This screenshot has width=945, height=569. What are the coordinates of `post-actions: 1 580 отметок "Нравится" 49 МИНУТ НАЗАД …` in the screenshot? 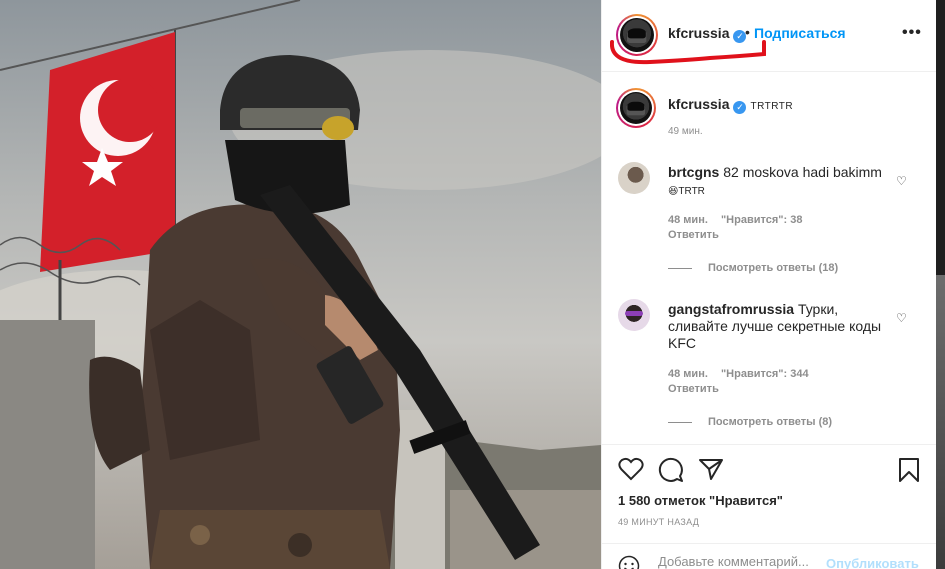 It's located at (769, 506).